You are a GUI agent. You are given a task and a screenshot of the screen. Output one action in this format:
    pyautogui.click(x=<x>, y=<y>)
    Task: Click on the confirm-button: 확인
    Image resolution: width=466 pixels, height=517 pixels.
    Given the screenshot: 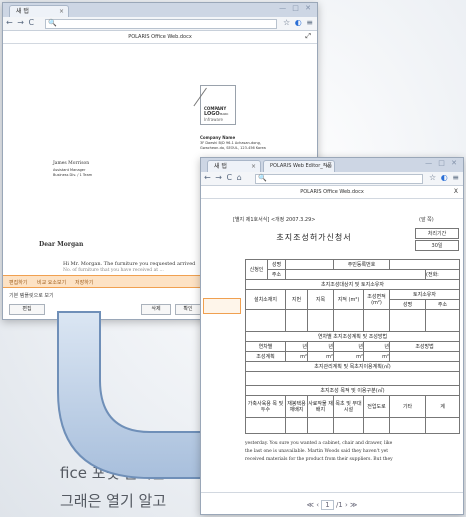 What is the action you would take?
    pyautogui.click(x=188, y=309)
    